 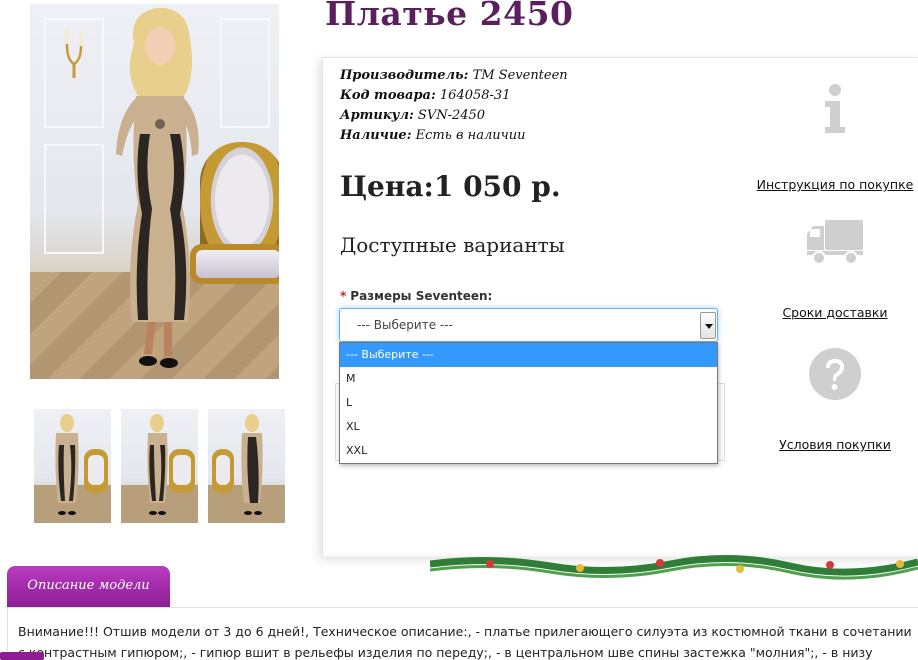 I want to click on product-price: Цена:1 050 р., so click(x=450, y=186).